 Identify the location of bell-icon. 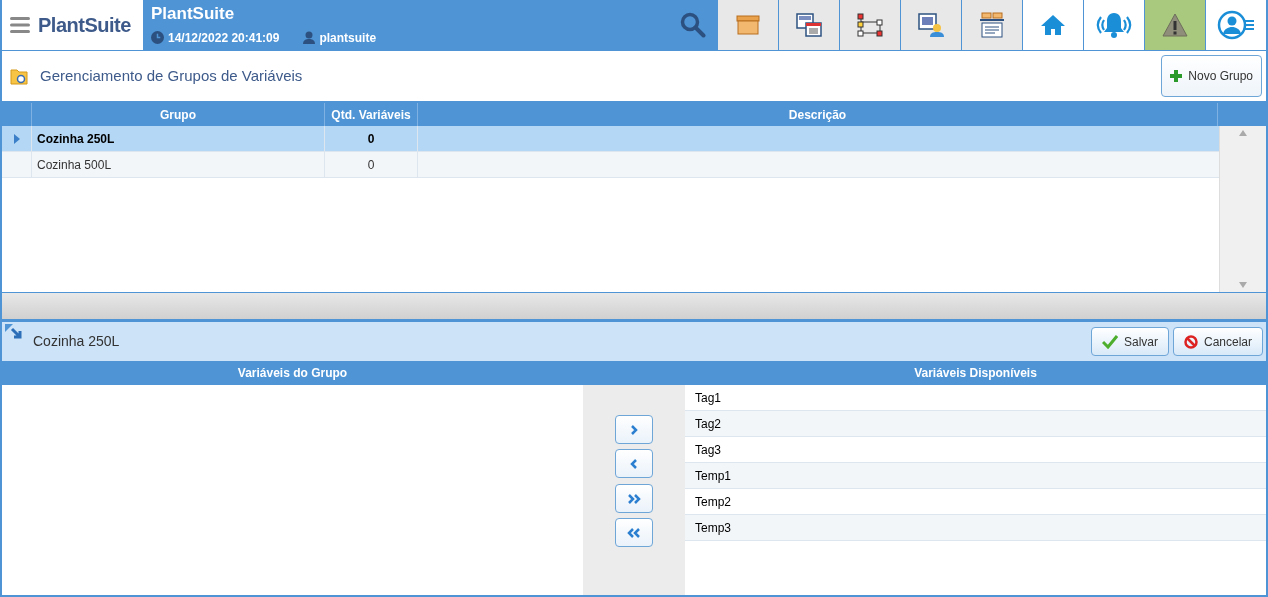
(1114, 25).